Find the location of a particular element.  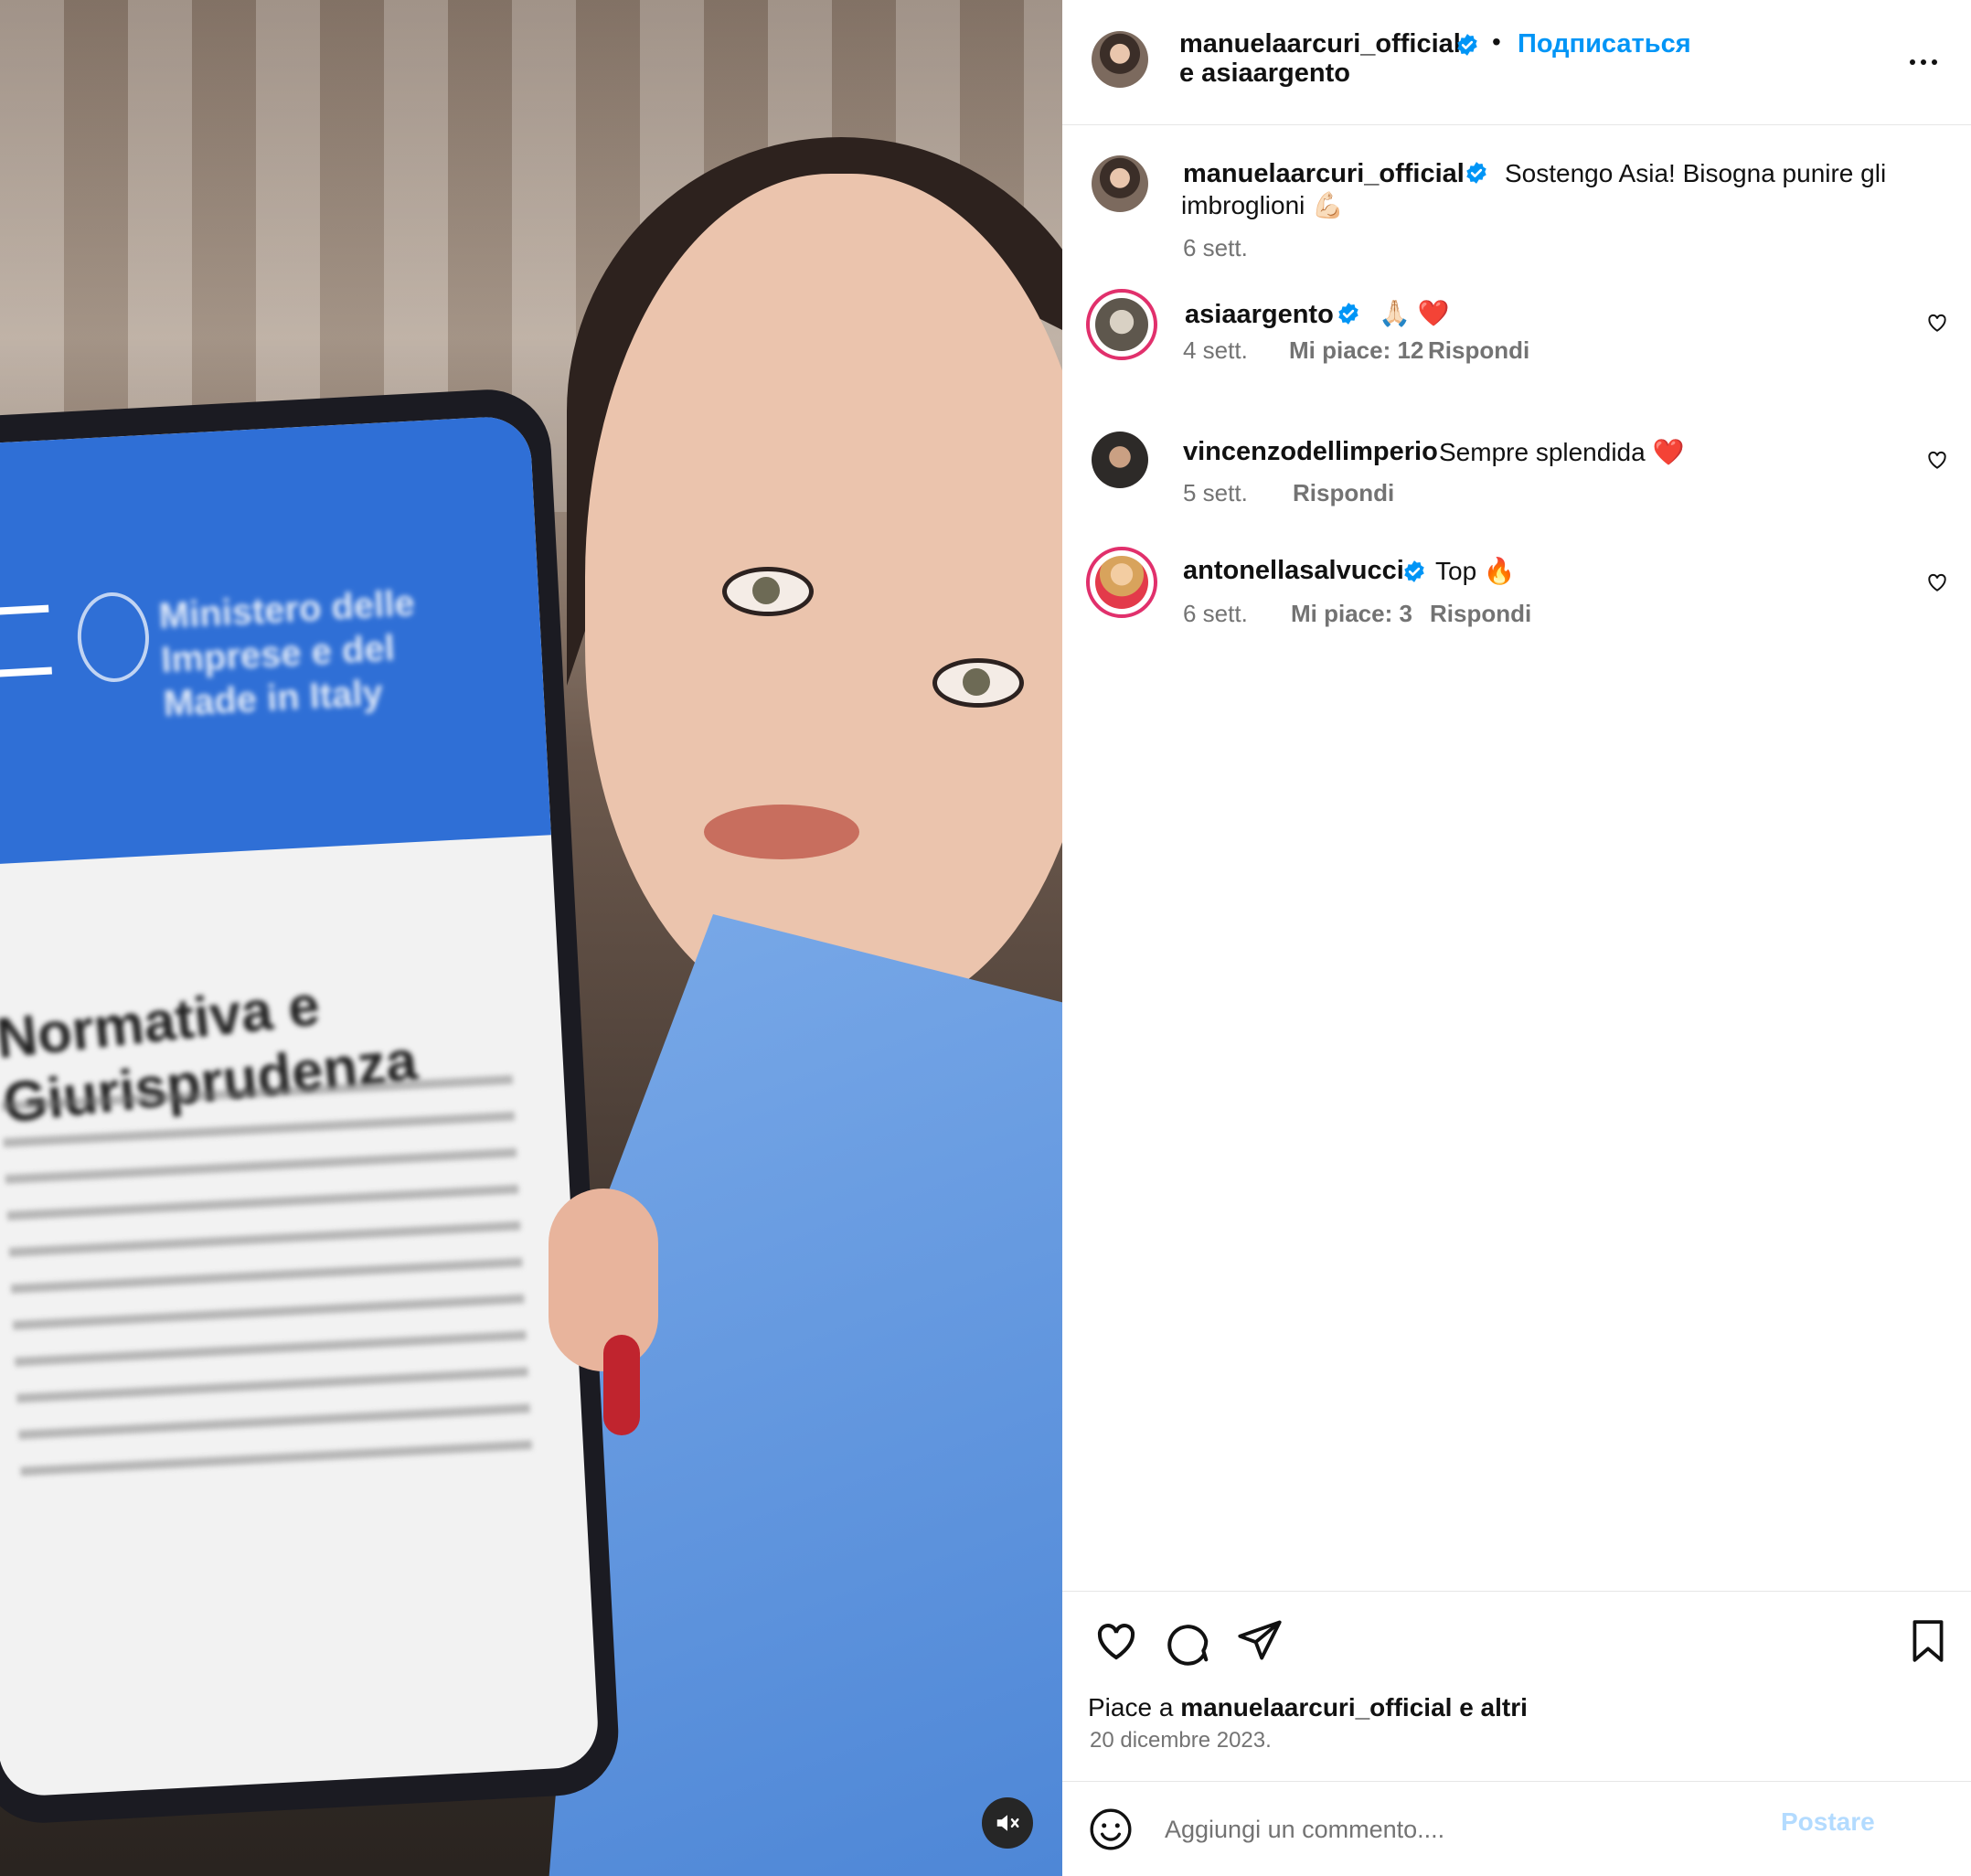

follow-button: Подписаться is located at coordinates (1604, 44).